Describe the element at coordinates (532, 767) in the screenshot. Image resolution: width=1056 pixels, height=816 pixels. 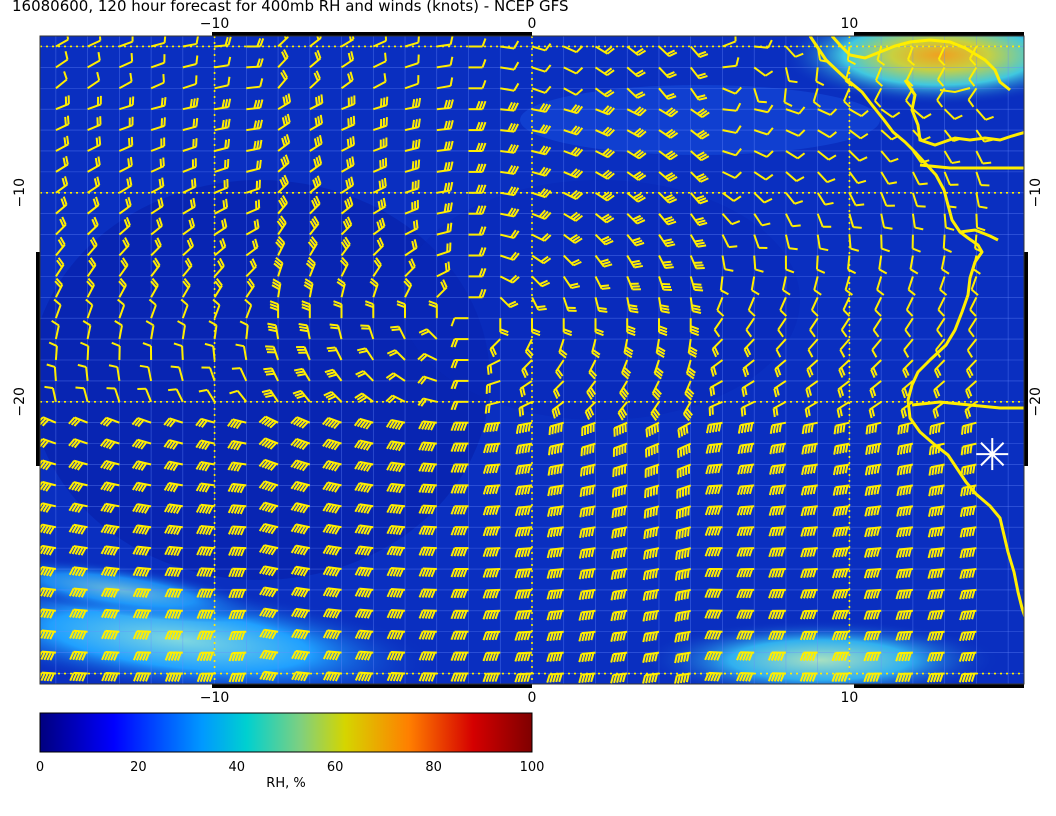
I see `colorbar-tick-label: 100` at that location.